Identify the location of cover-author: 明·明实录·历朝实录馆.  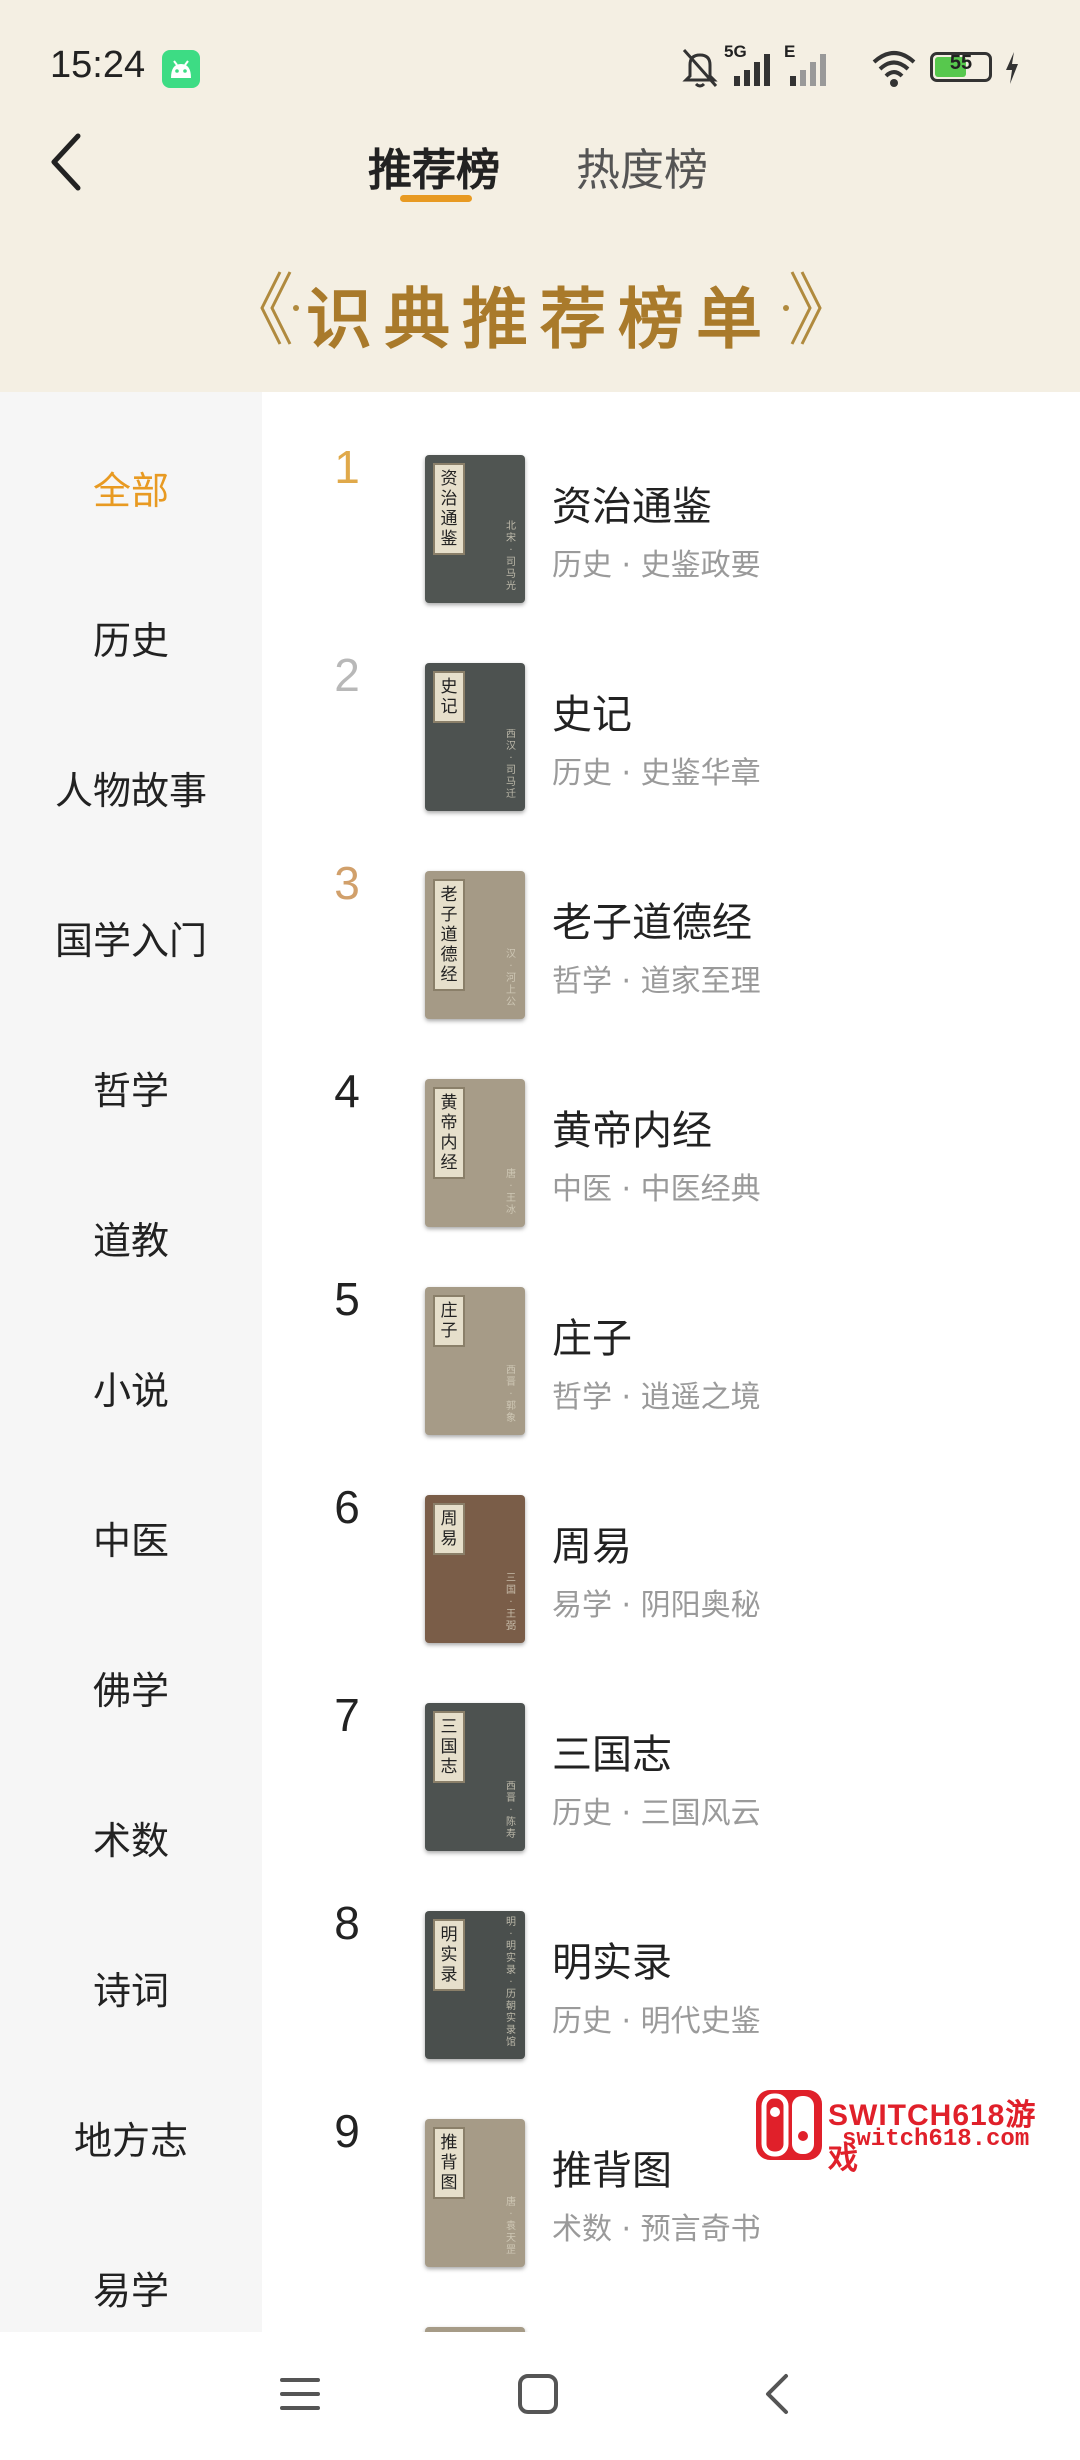
(511, 1982).